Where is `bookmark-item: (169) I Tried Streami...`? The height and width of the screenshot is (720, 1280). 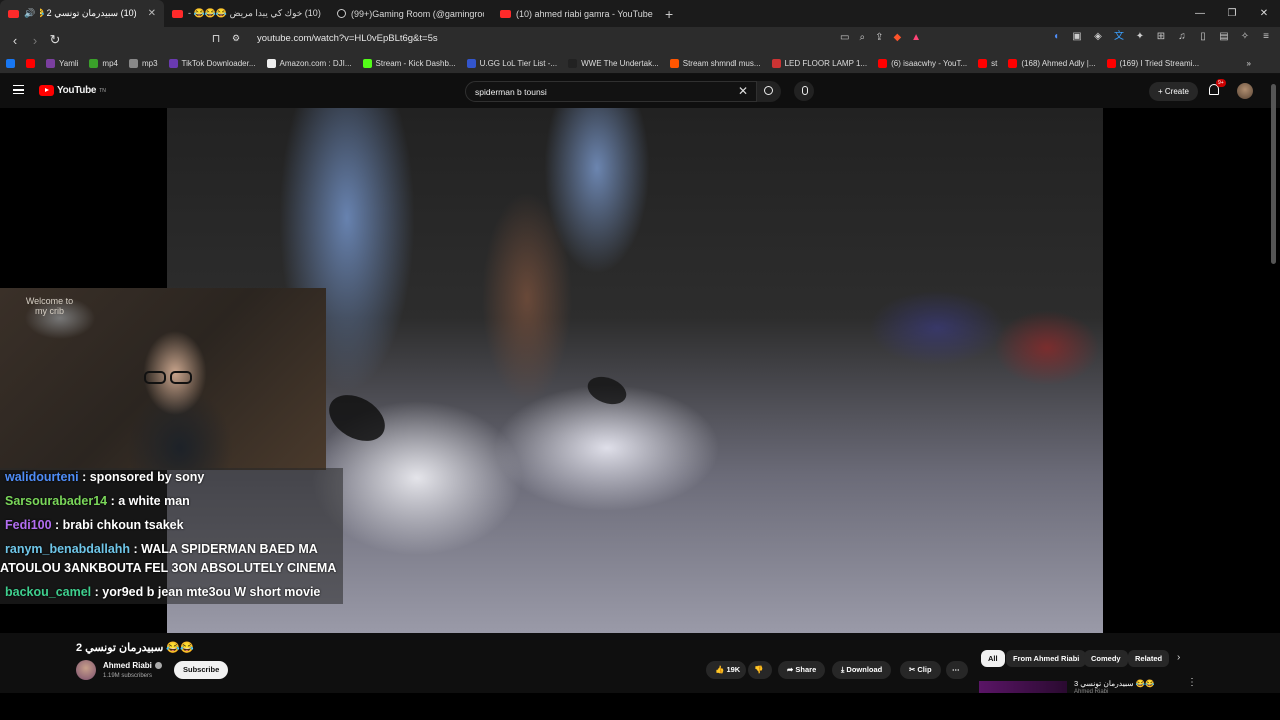 bookmark-item: (169) I Tried Streami... is located at coordinates (1152, 63).